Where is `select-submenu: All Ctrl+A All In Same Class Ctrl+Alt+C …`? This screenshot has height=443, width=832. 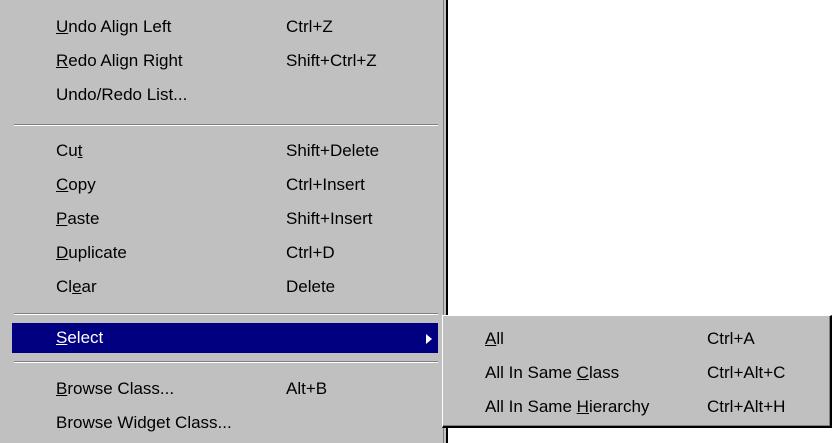 select-submenu: All Ctrl+A All In Same Class Ctrl+Alt+C … is located at coordinates (637, 371).